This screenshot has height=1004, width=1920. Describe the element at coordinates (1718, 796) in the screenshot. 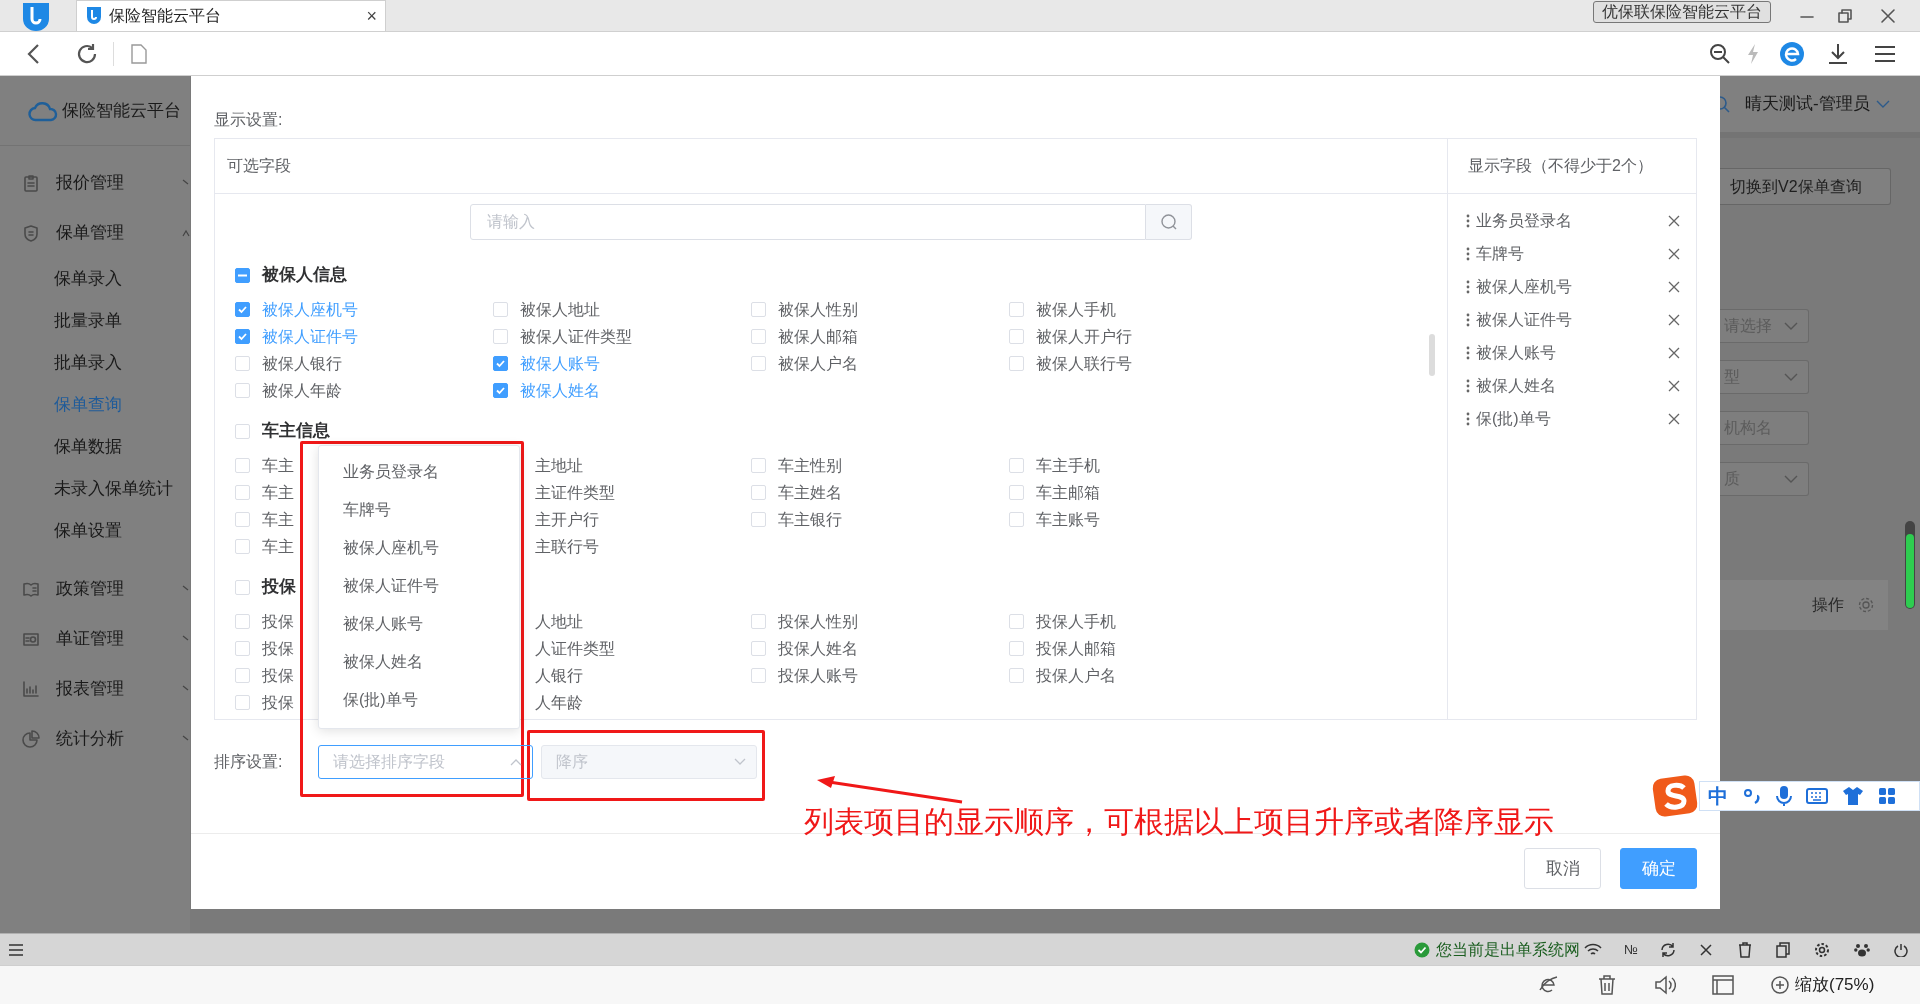

I see `ime-mode-toggle: 中` at that location.